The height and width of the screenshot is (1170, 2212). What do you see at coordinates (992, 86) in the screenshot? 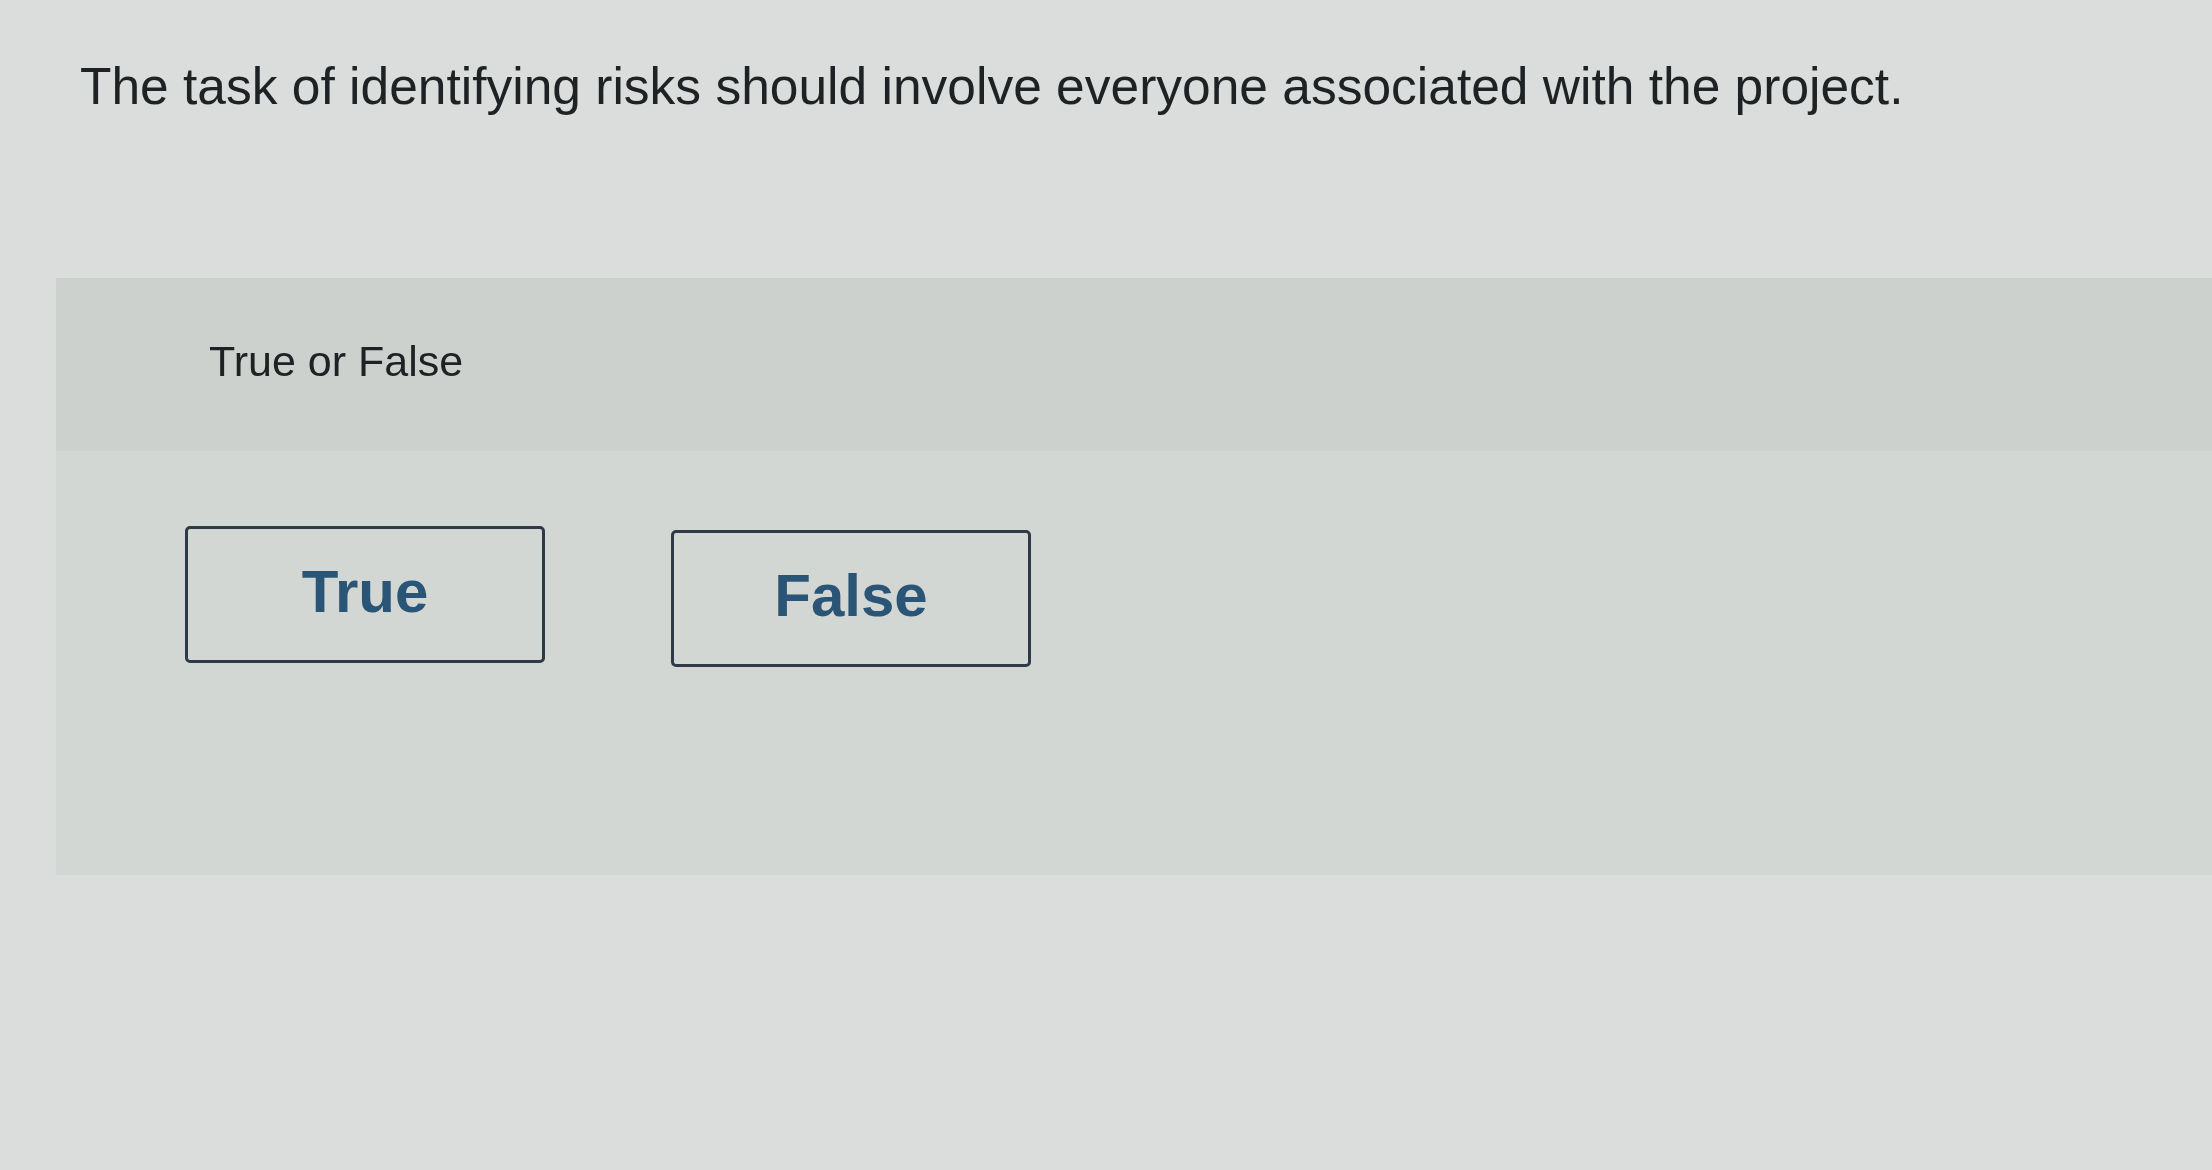
I see `question-text: The task of identifying risks should involve everyone associated with the project.` at bounding box center [992, 86].